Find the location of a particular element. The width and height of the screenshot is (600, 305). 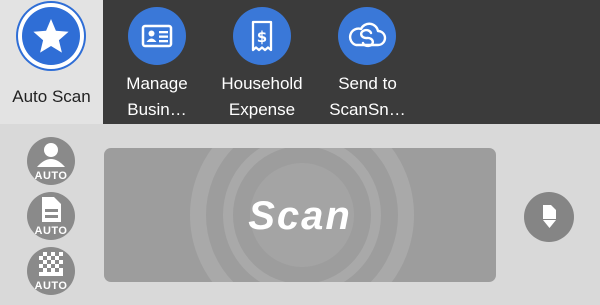

profile-household-expense: $ Household Expense is located at coordinates (262, 62).